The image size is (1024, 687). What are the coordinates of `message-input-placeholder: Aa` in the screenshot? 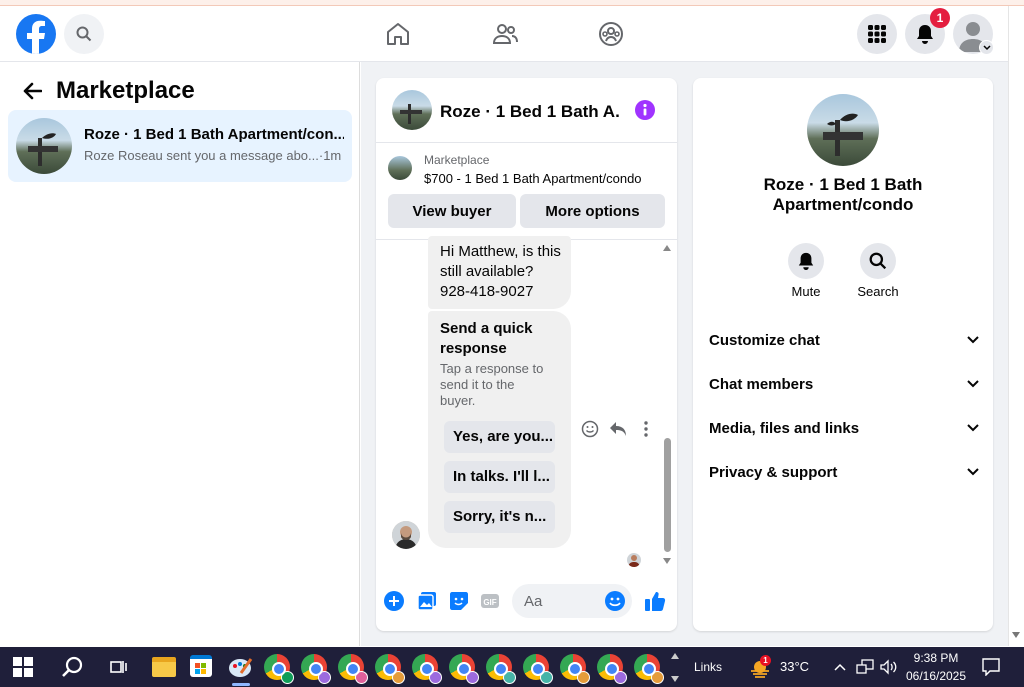 It's located at (533, 601).